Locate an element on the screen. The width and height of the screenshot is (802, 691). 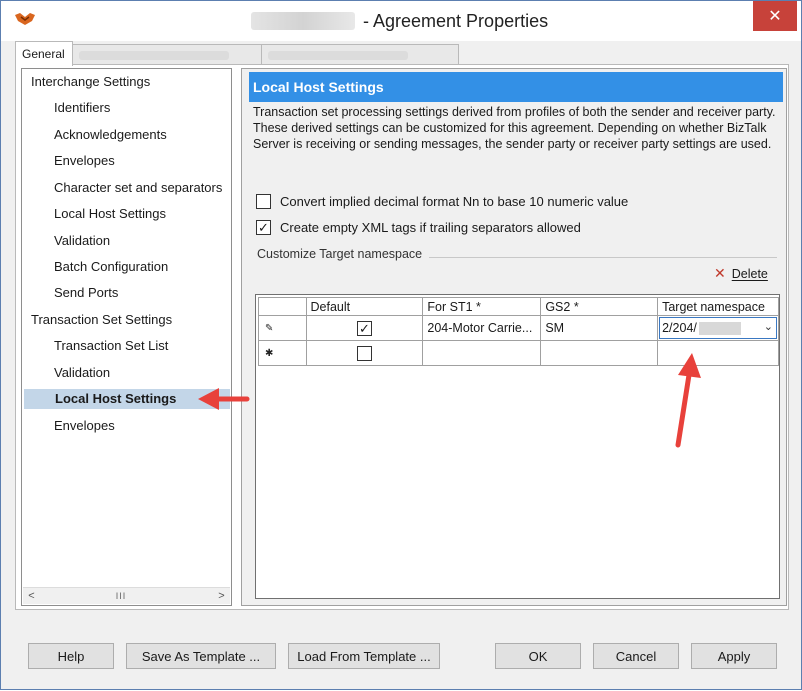
tree-item-local-host-settings: Local Host Settings is located at coordinates (110, 214).